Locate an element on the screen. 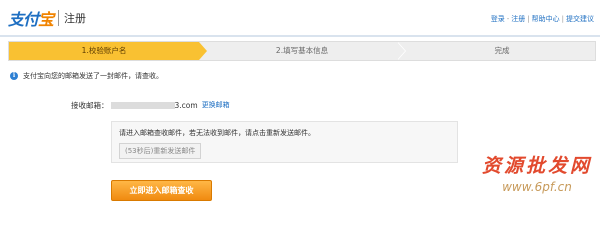 Image resolution: width=600 pixels, height=240 pixels. logo-divider is located at coordinates (59, 18).